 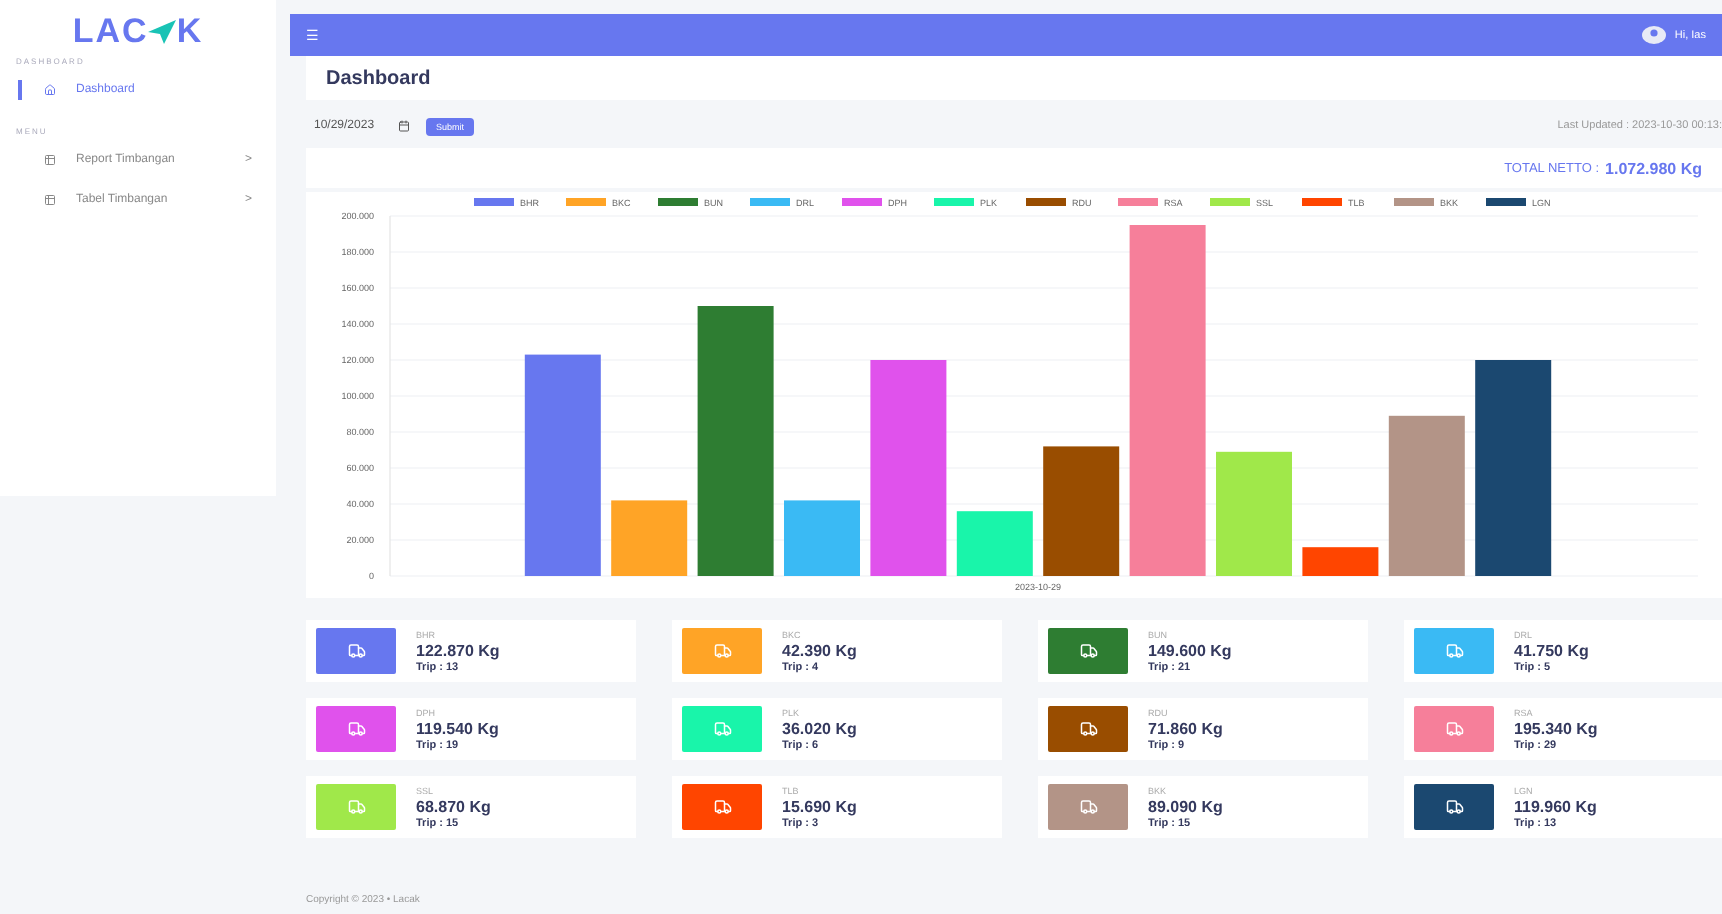 What do you see at coordinates (819, 650) in the screenshot?
I see `stat-weight: 42.390 Kg` at bounding box center [819, 650].